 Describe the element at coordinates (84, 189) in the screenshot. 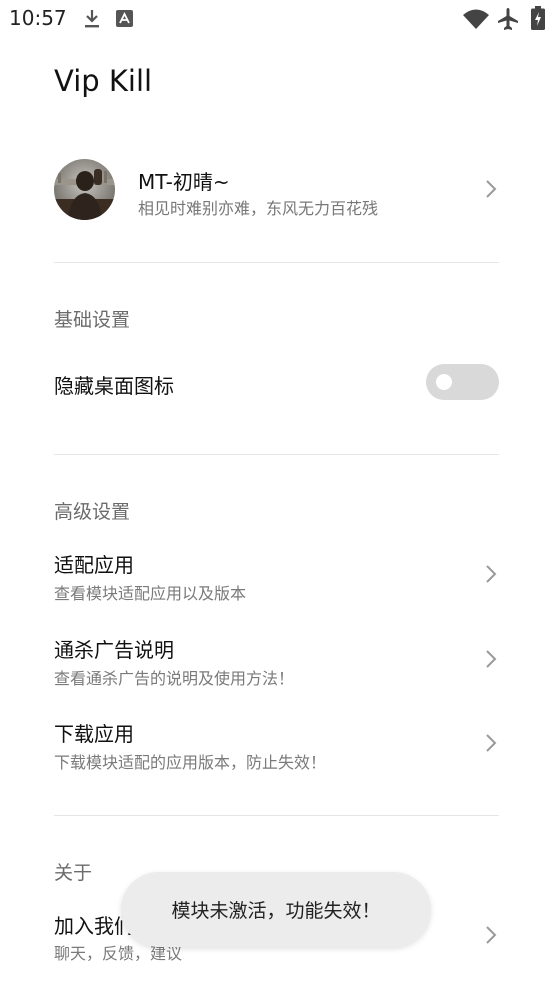

I see `avatar` at that location.